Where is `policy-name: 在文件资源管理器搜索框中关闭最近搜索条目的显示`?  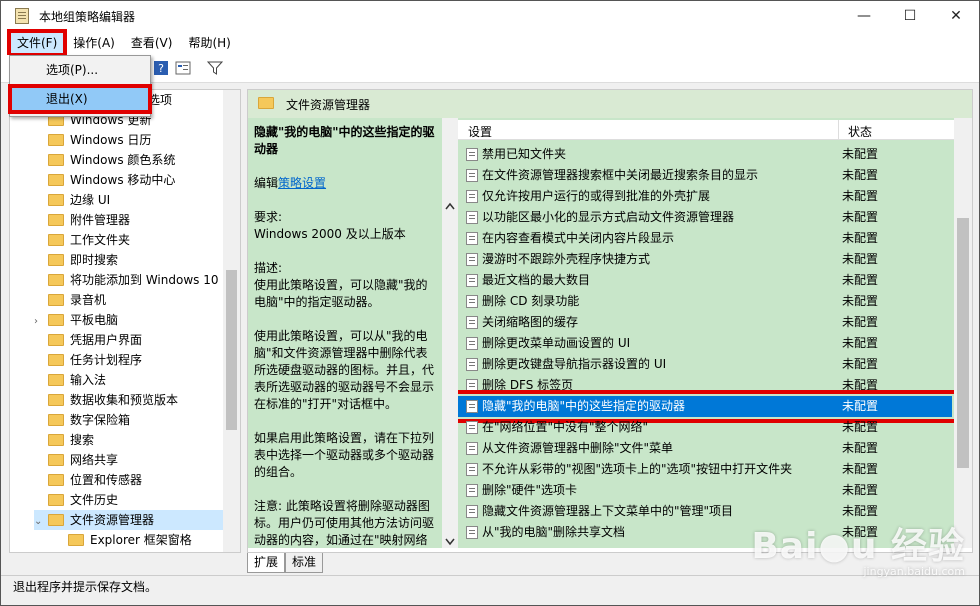
policy-name: 在文件资源管理器搜索框中关闭最近搜索条目的显示 is located at coordinates (620, 175).